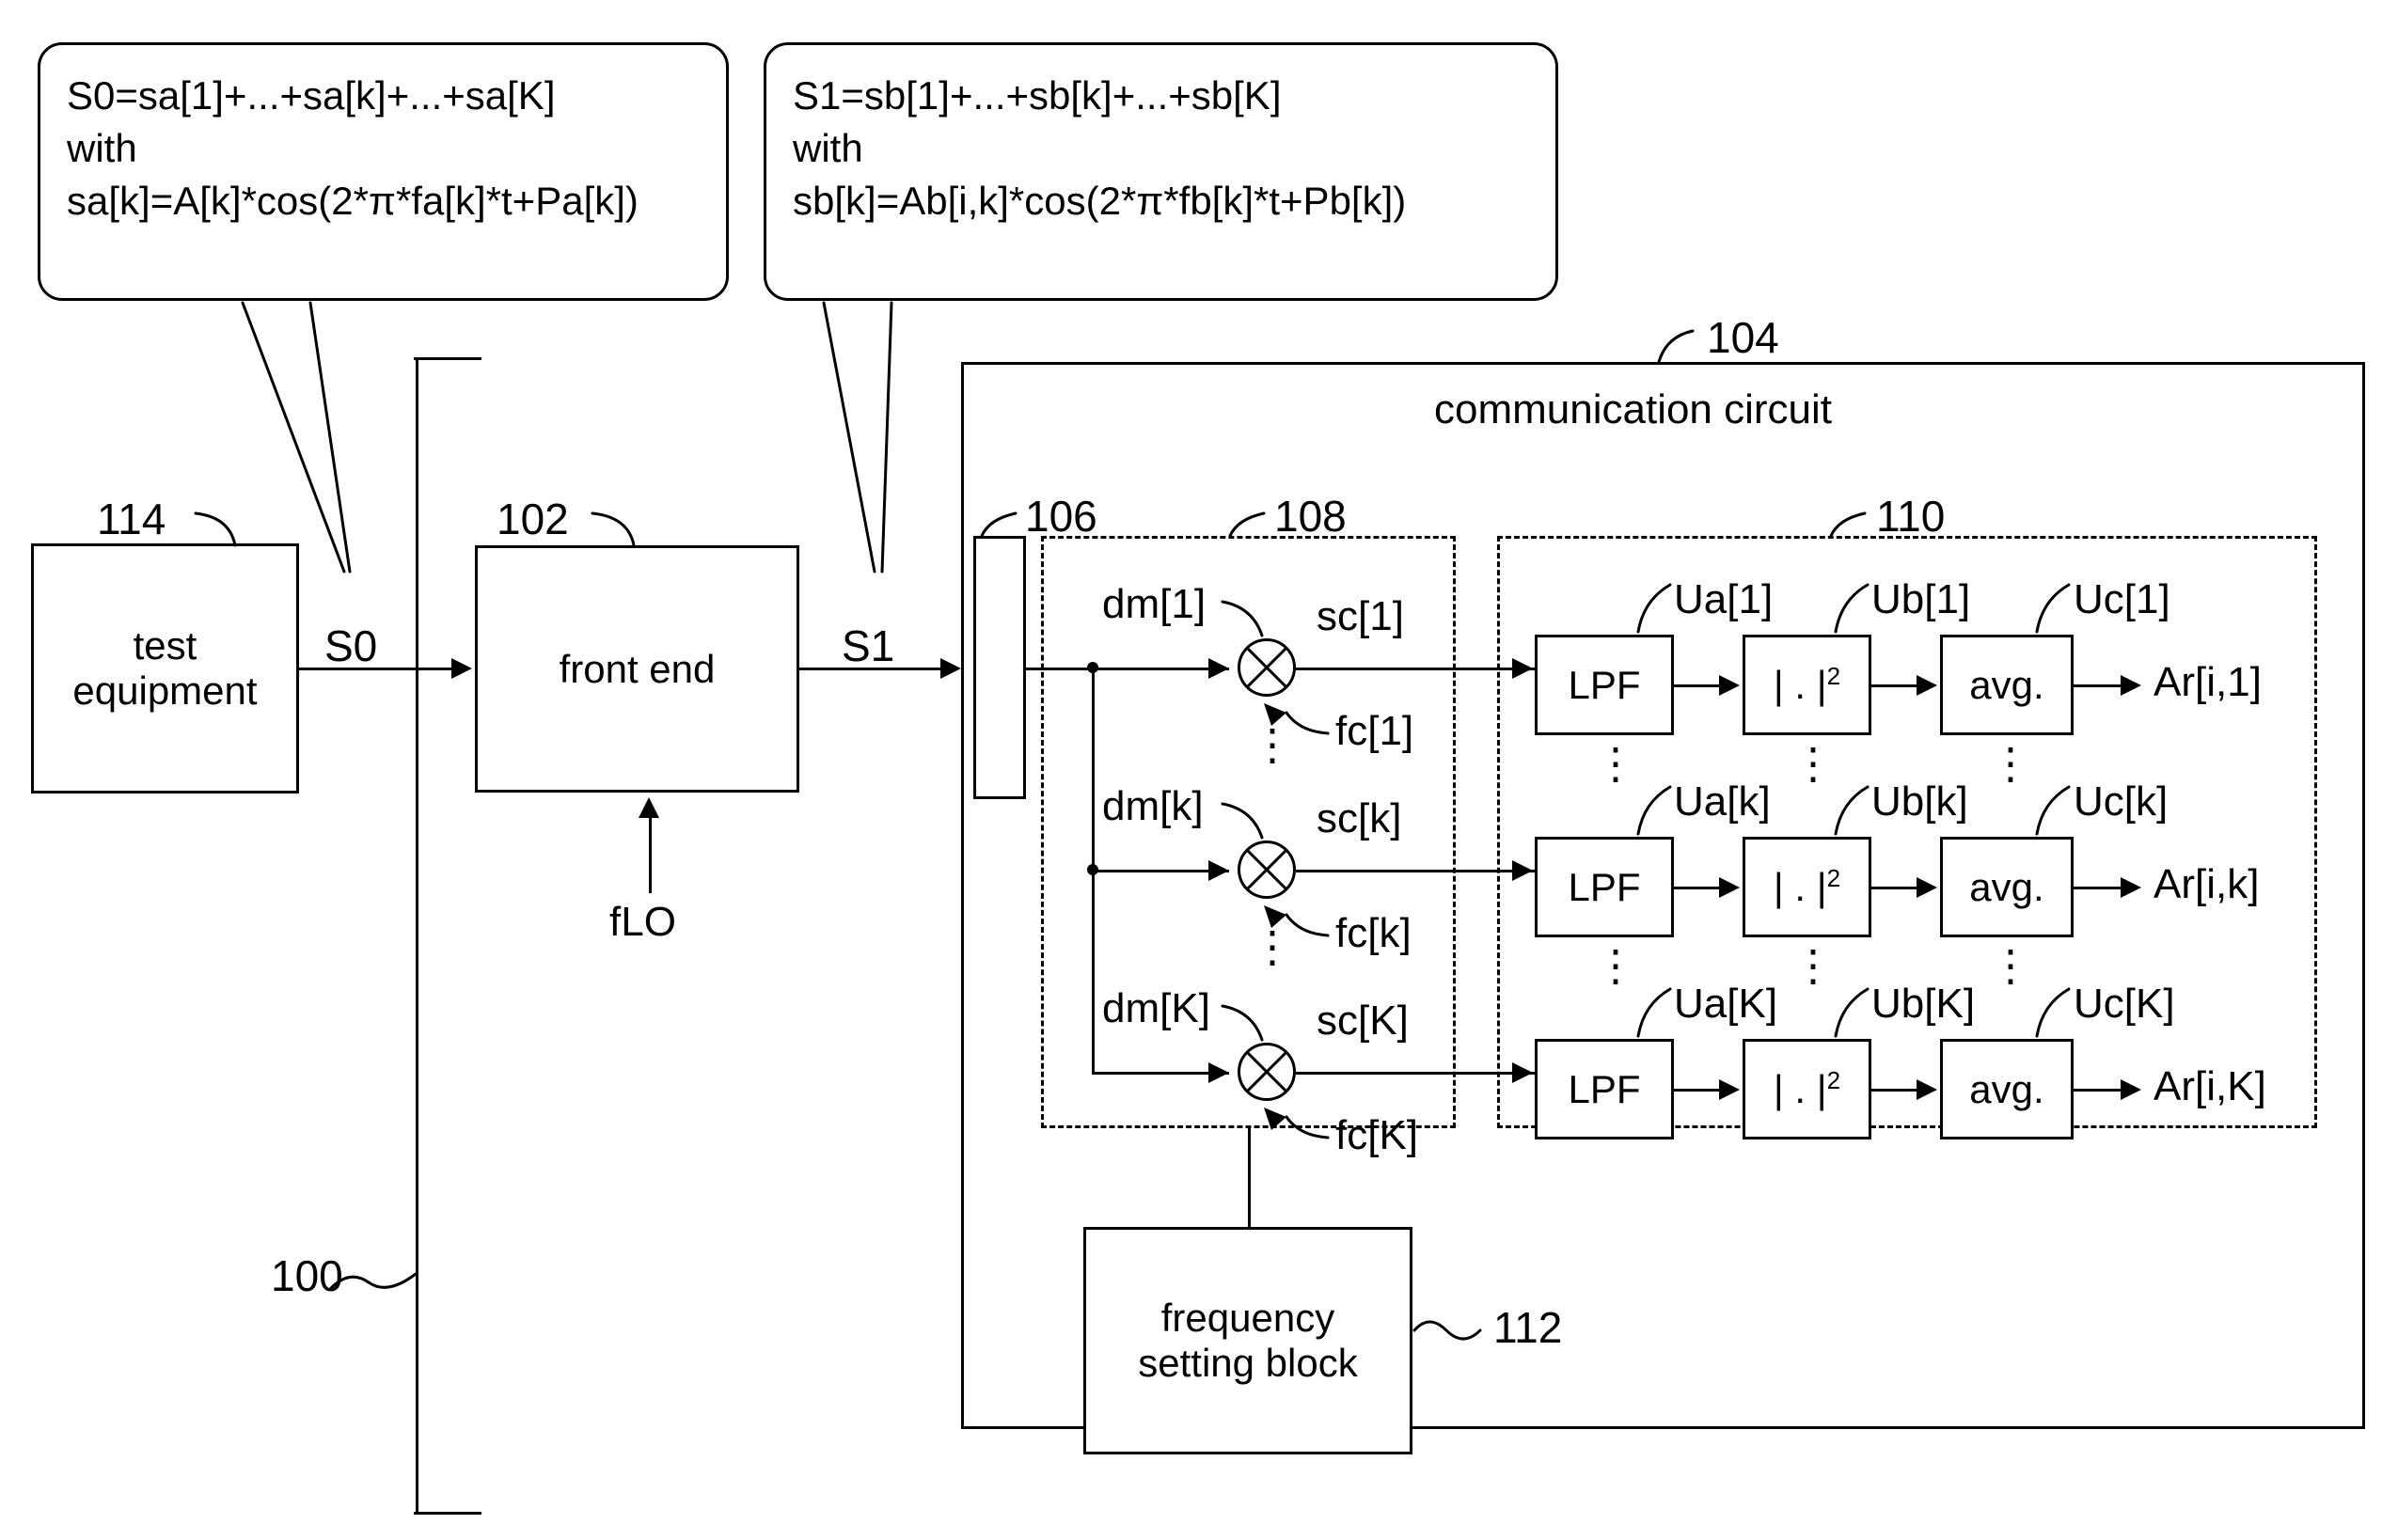 The width and height of the screenshot is (2398, 1540). I want to click on avg-label-row3: avg., so click(2007, 1088).